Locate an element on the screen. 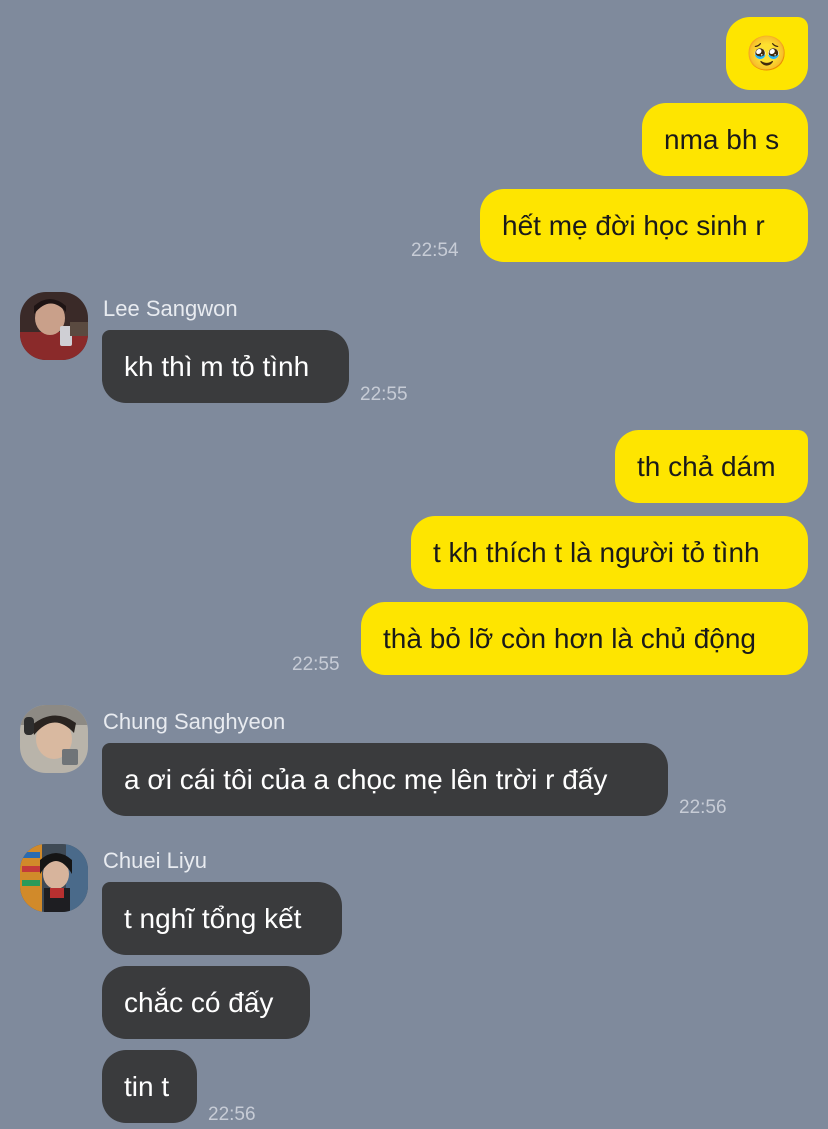 The height and width of the screenshot is (1129, 828). incoming-message: chắc có đấy is located at coordinates (206, 1002).